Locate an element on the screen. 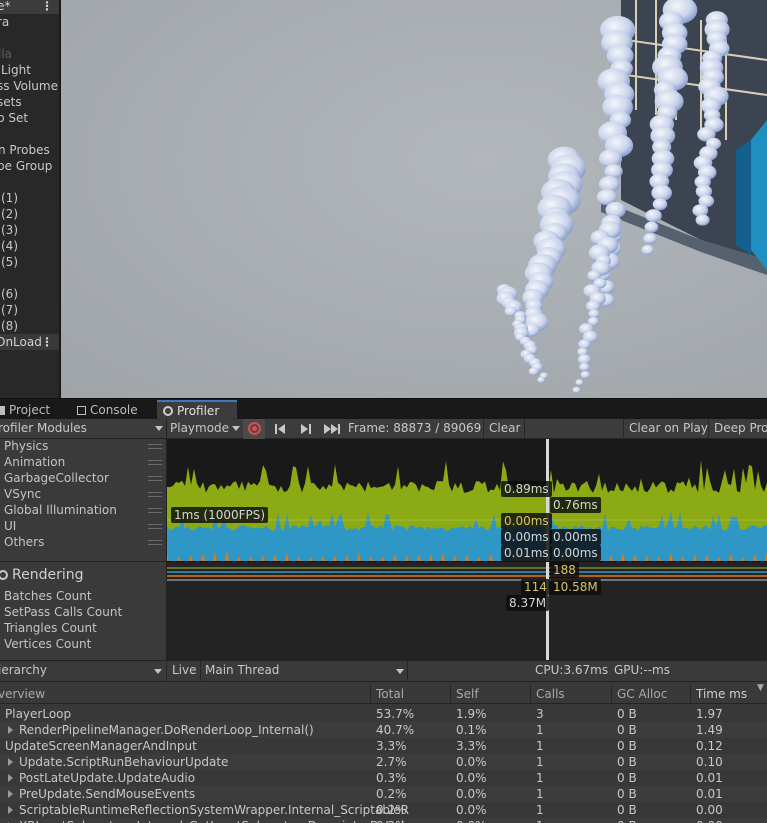 Image resolution: width=767 pixels, height=823 pixels. hierarchy-item: (6) is located at coordinates (9, 294).